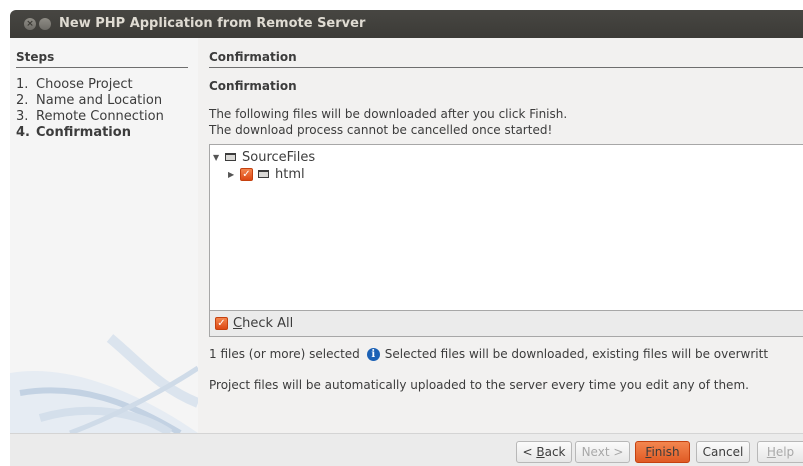 This screenshot has width=803, height=466. I want to click on expanded-arrow-icon: ▼, so click(219, 157).